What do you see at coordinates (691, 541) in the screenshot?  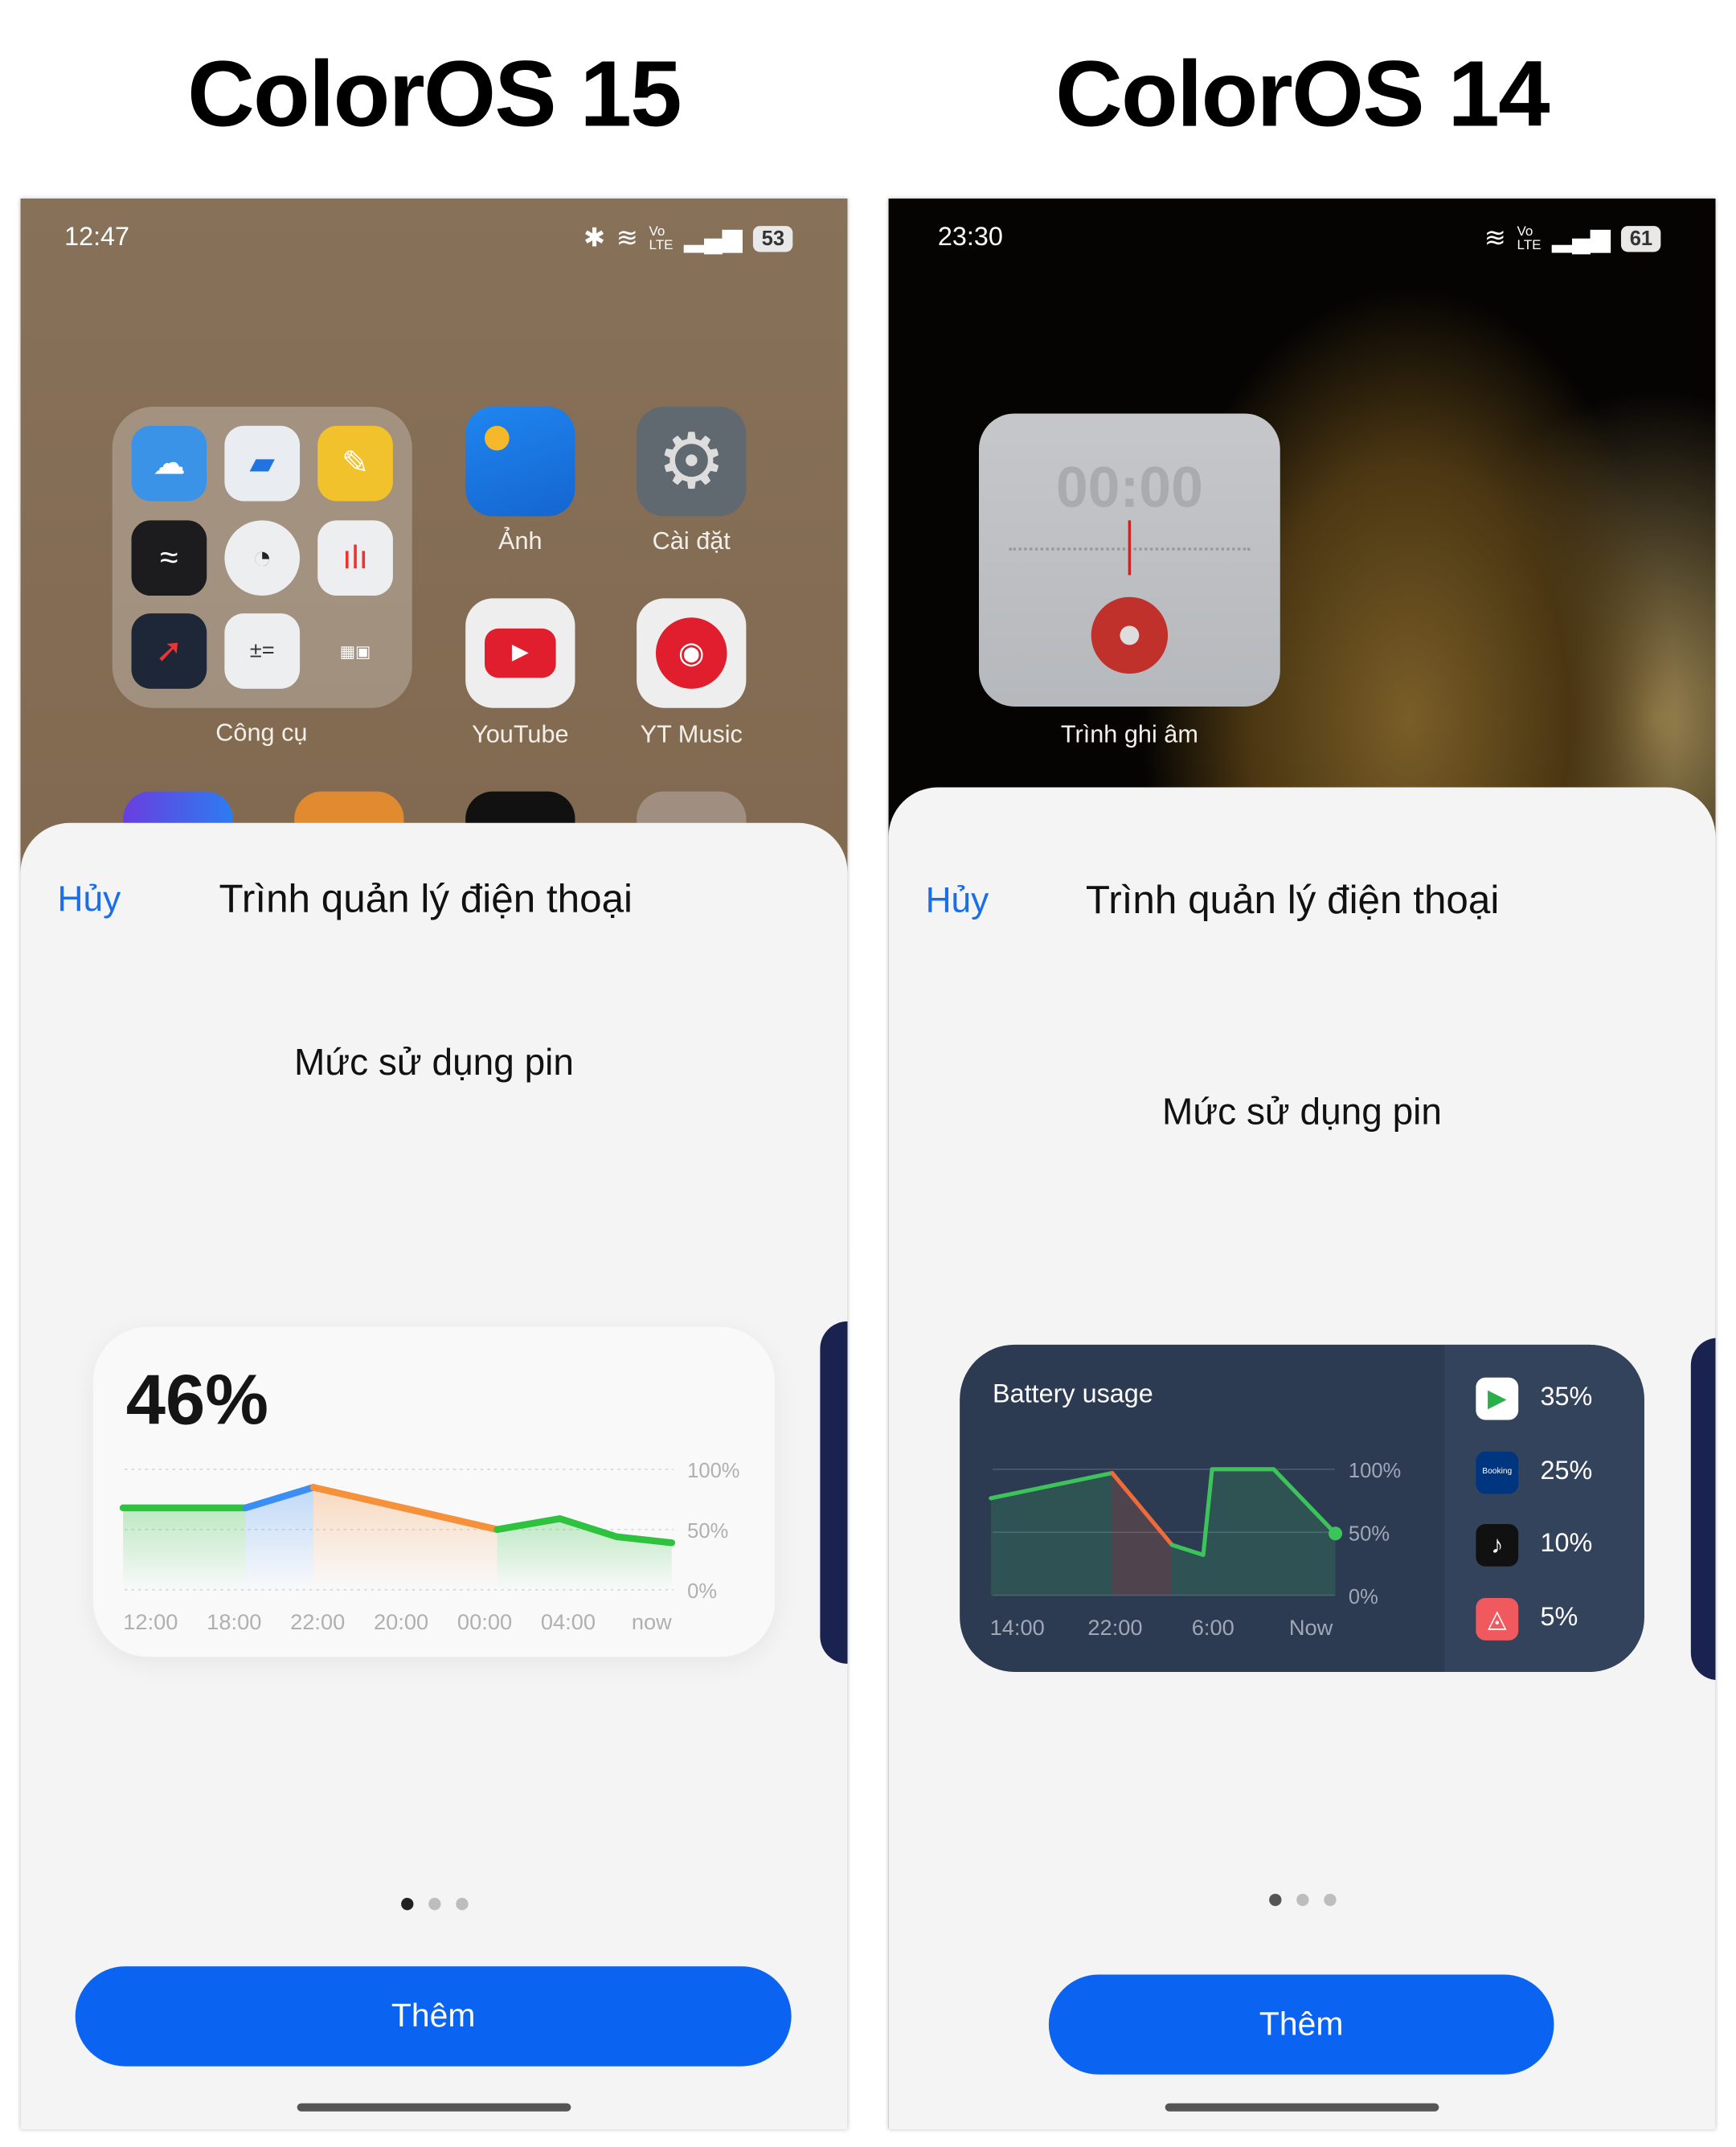 I see `app-label-settings: Cài đặt` at bounding box center [691, 541].